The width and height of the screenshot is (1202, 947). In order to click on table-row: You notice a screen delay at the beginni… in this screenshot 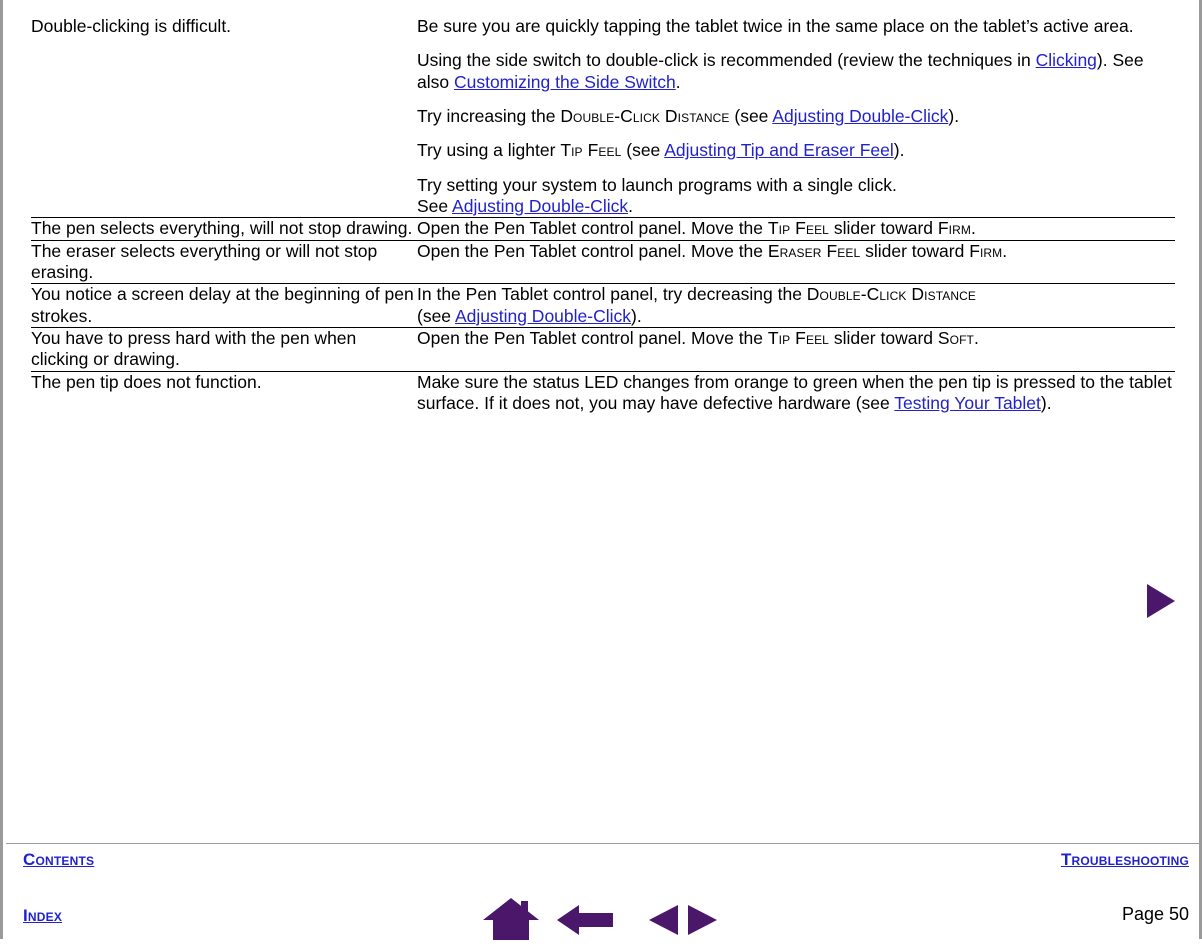, I will do `click(603, 305)`.